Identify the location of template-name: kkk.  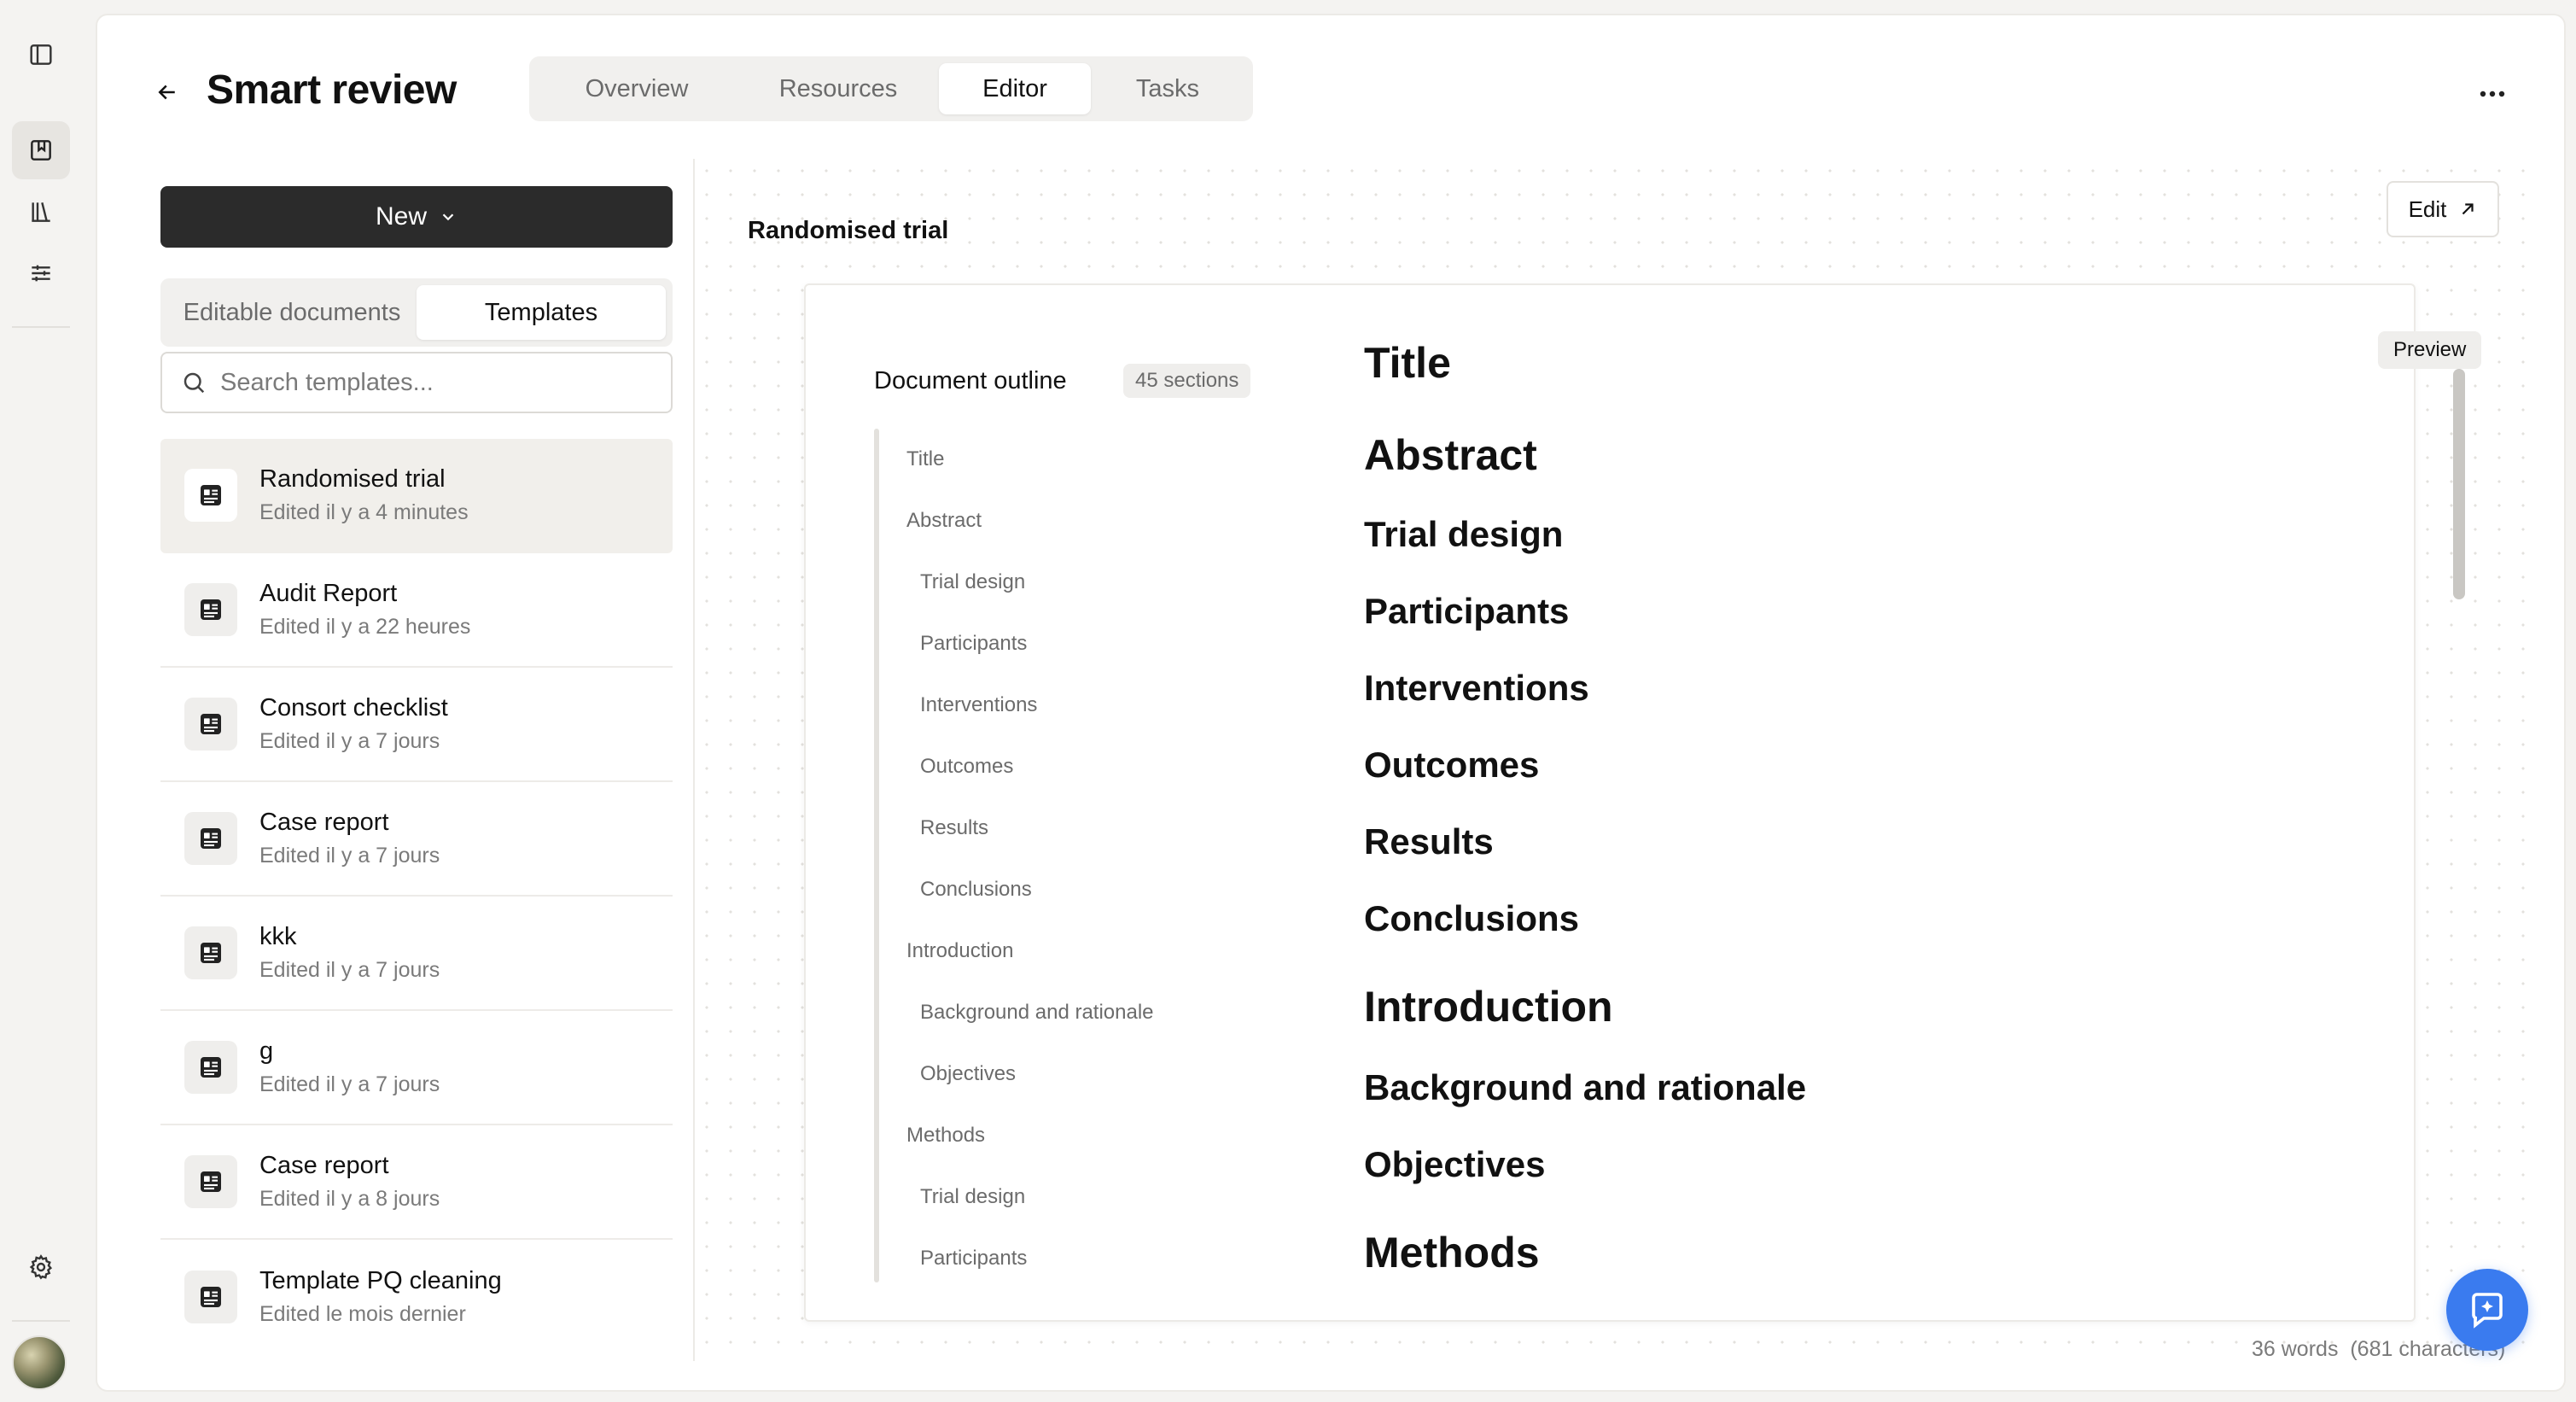
(278, 936).